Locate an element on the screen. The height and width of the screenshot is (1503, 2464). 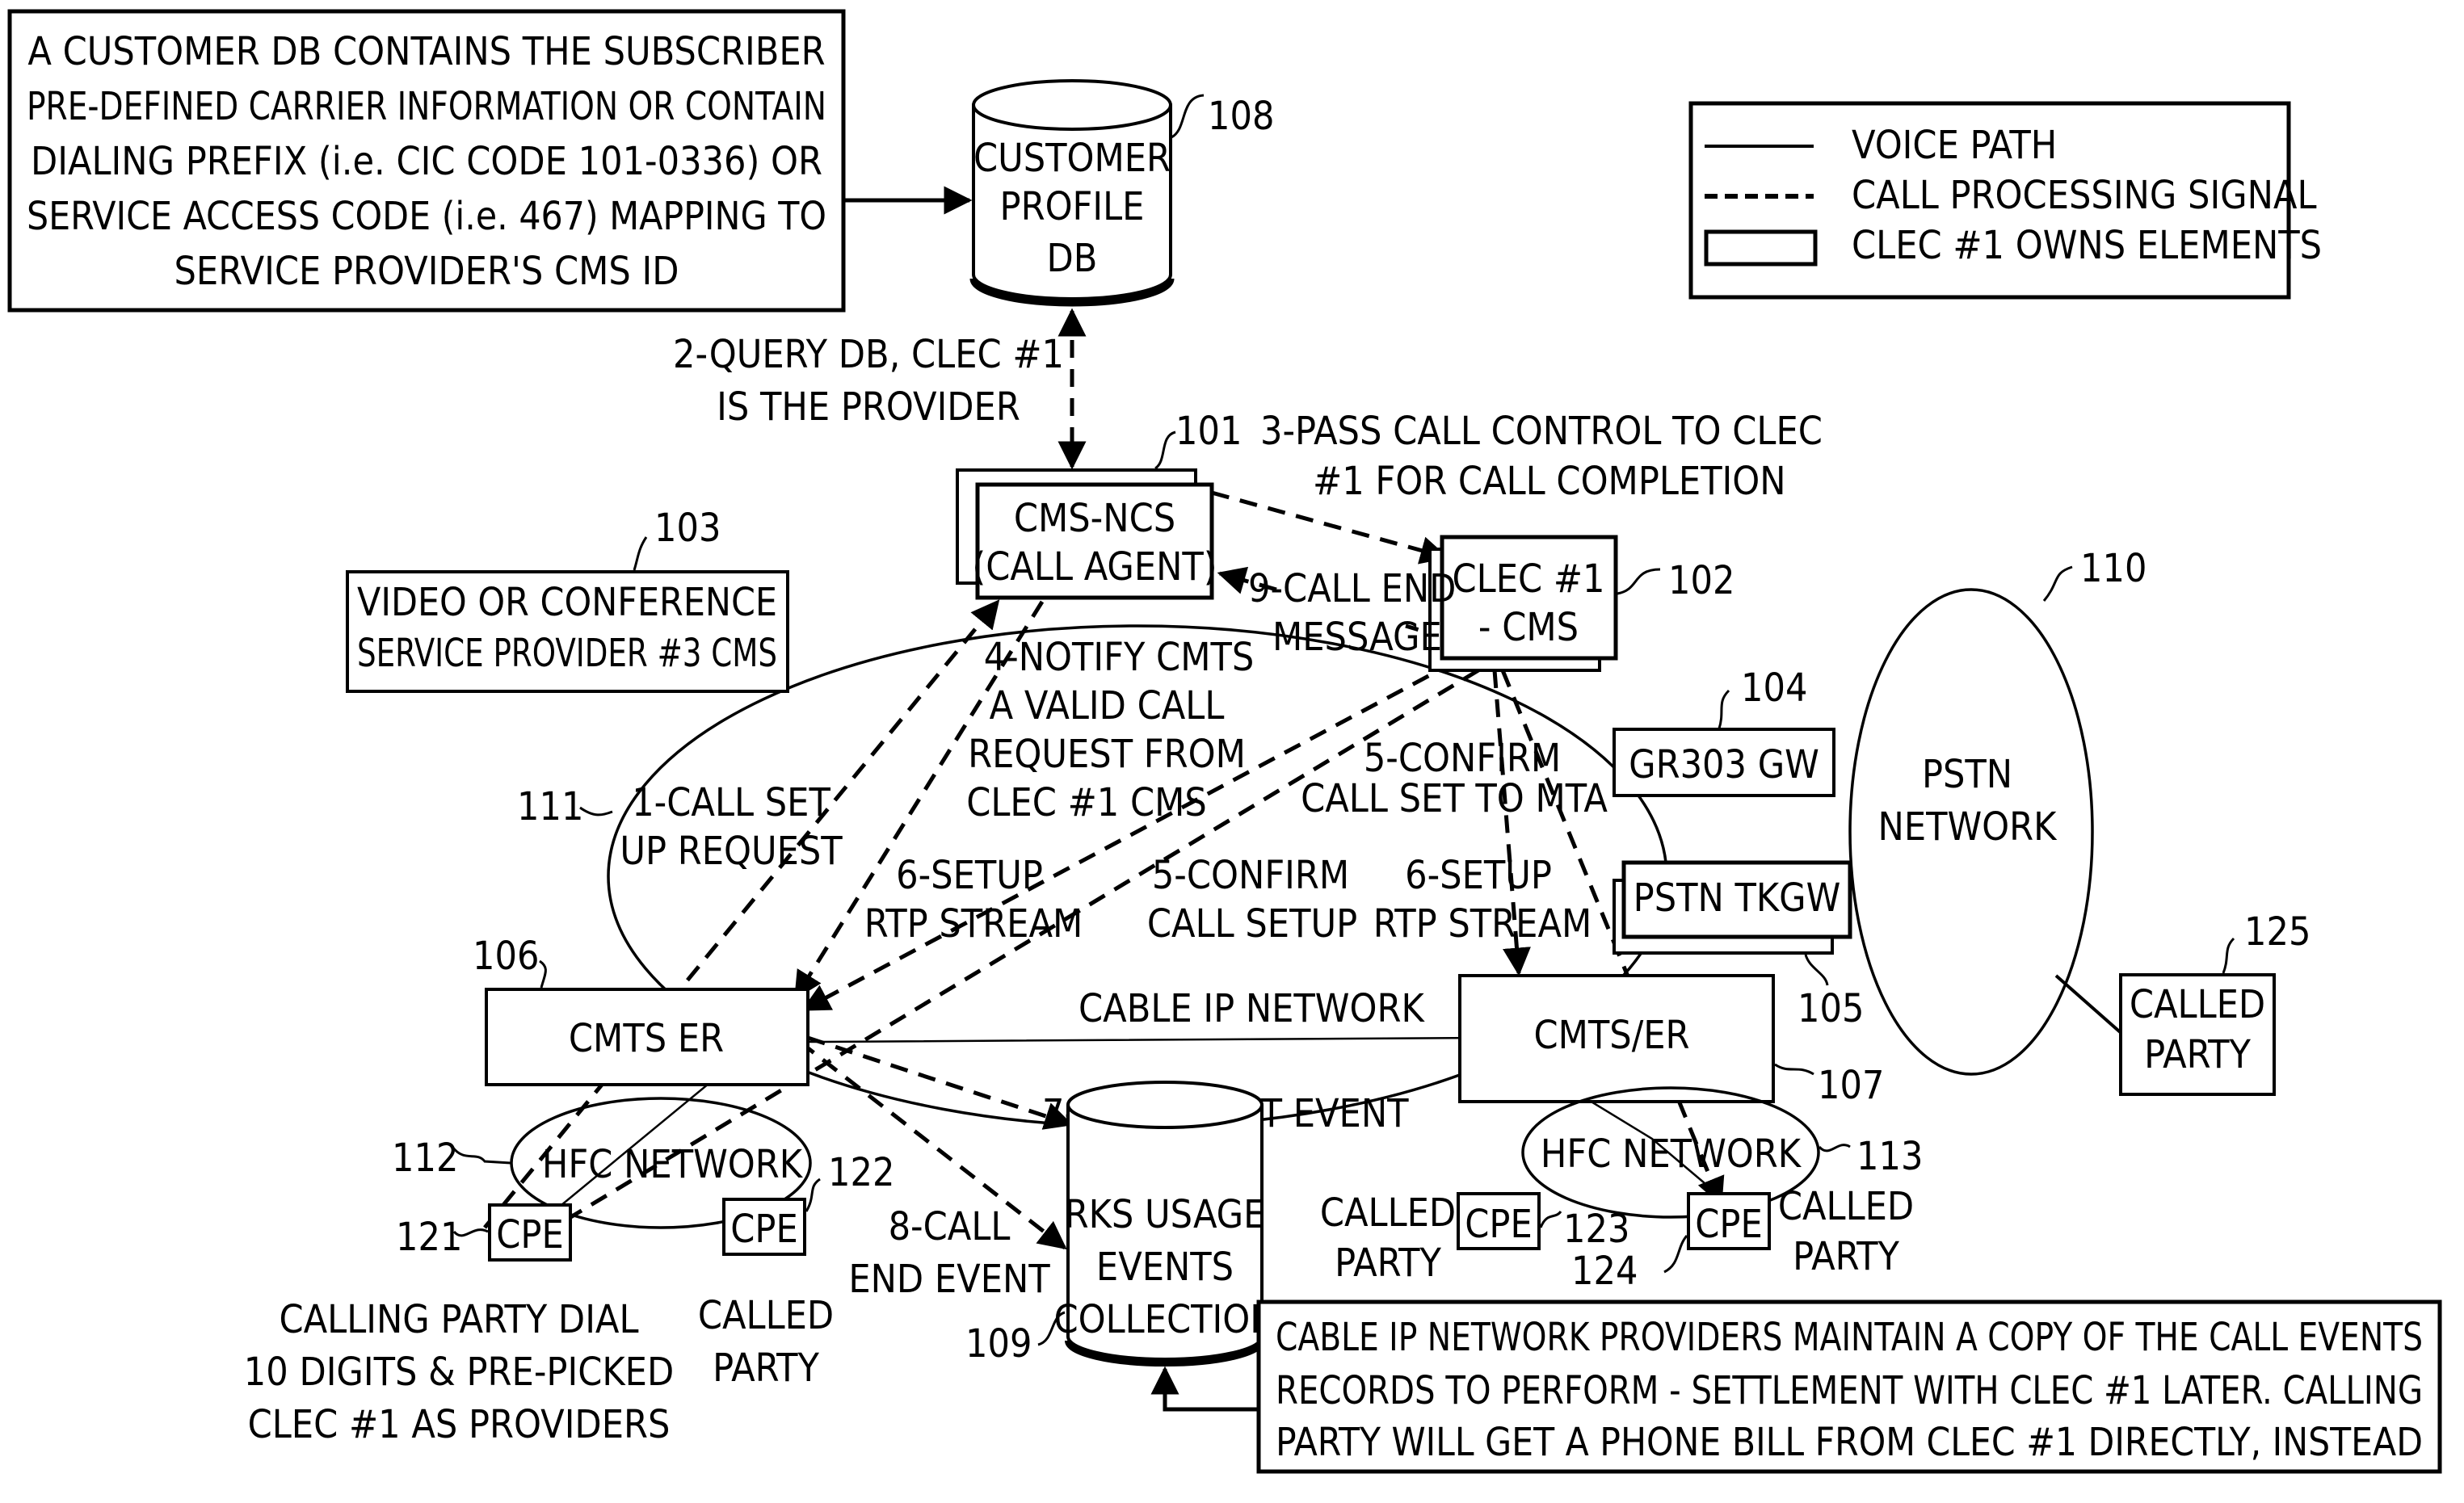
label-query-db: IS THE PROVIDER is located at coordinates (868, 407).